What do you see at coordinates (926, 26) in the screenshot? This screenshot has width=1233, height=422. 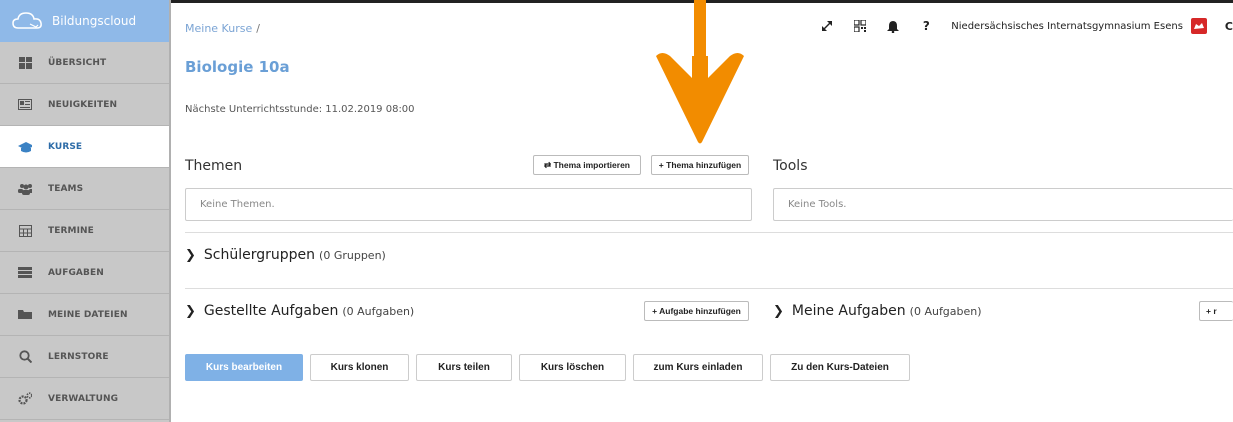 I see `help-icon: ?` at bounding box center [926, 26].